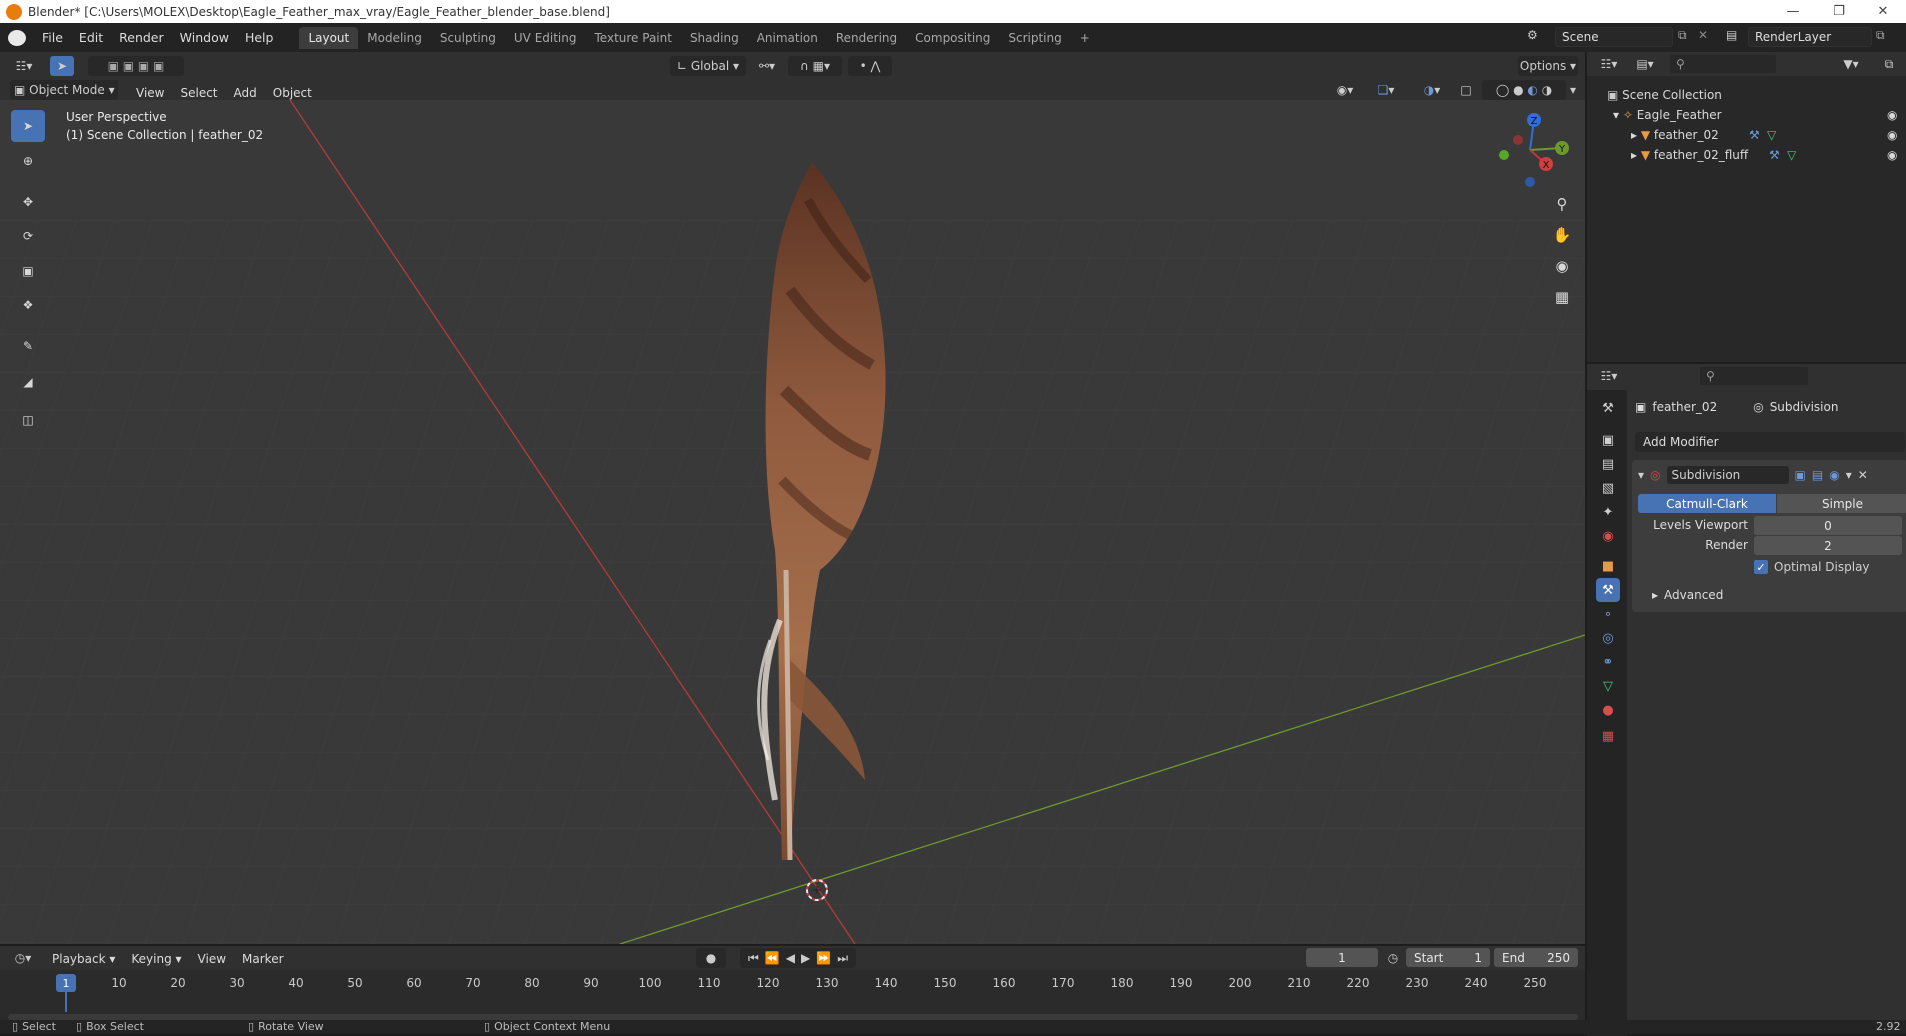 This screenshot has height=1036, width=1906. What do you see at coordinates (1562, 297) in the screenshot?
I see `ortho-toggle-button: ▦` at bounding box center [1562, 297].